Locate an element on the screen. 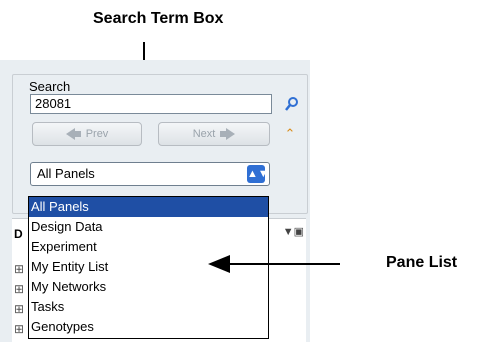  pane-option: My Networks is located at coordinates (148, 287).